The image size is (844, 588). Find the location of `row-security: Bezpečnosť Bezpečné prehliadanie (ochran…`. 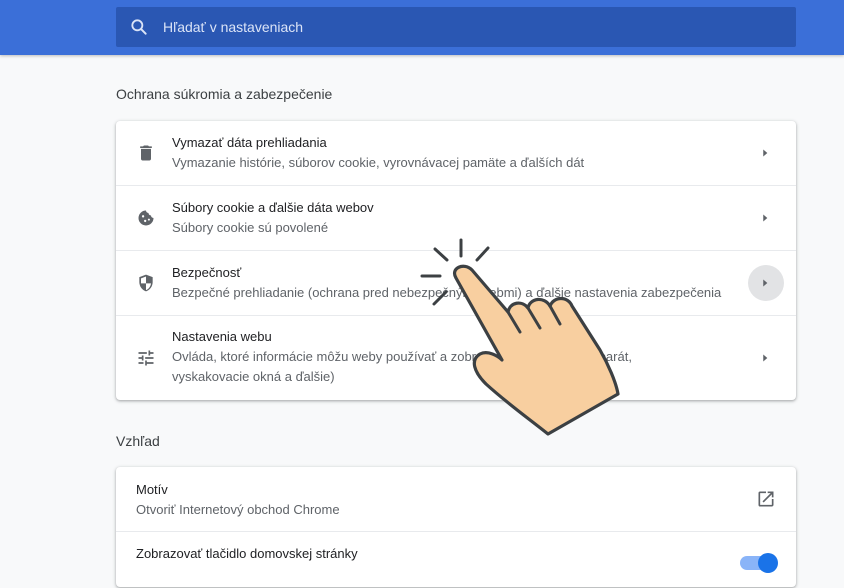

row-security: Bezpečnosť Bezpečné prehliadanie (ochran… is located at coordinates (456, 282).